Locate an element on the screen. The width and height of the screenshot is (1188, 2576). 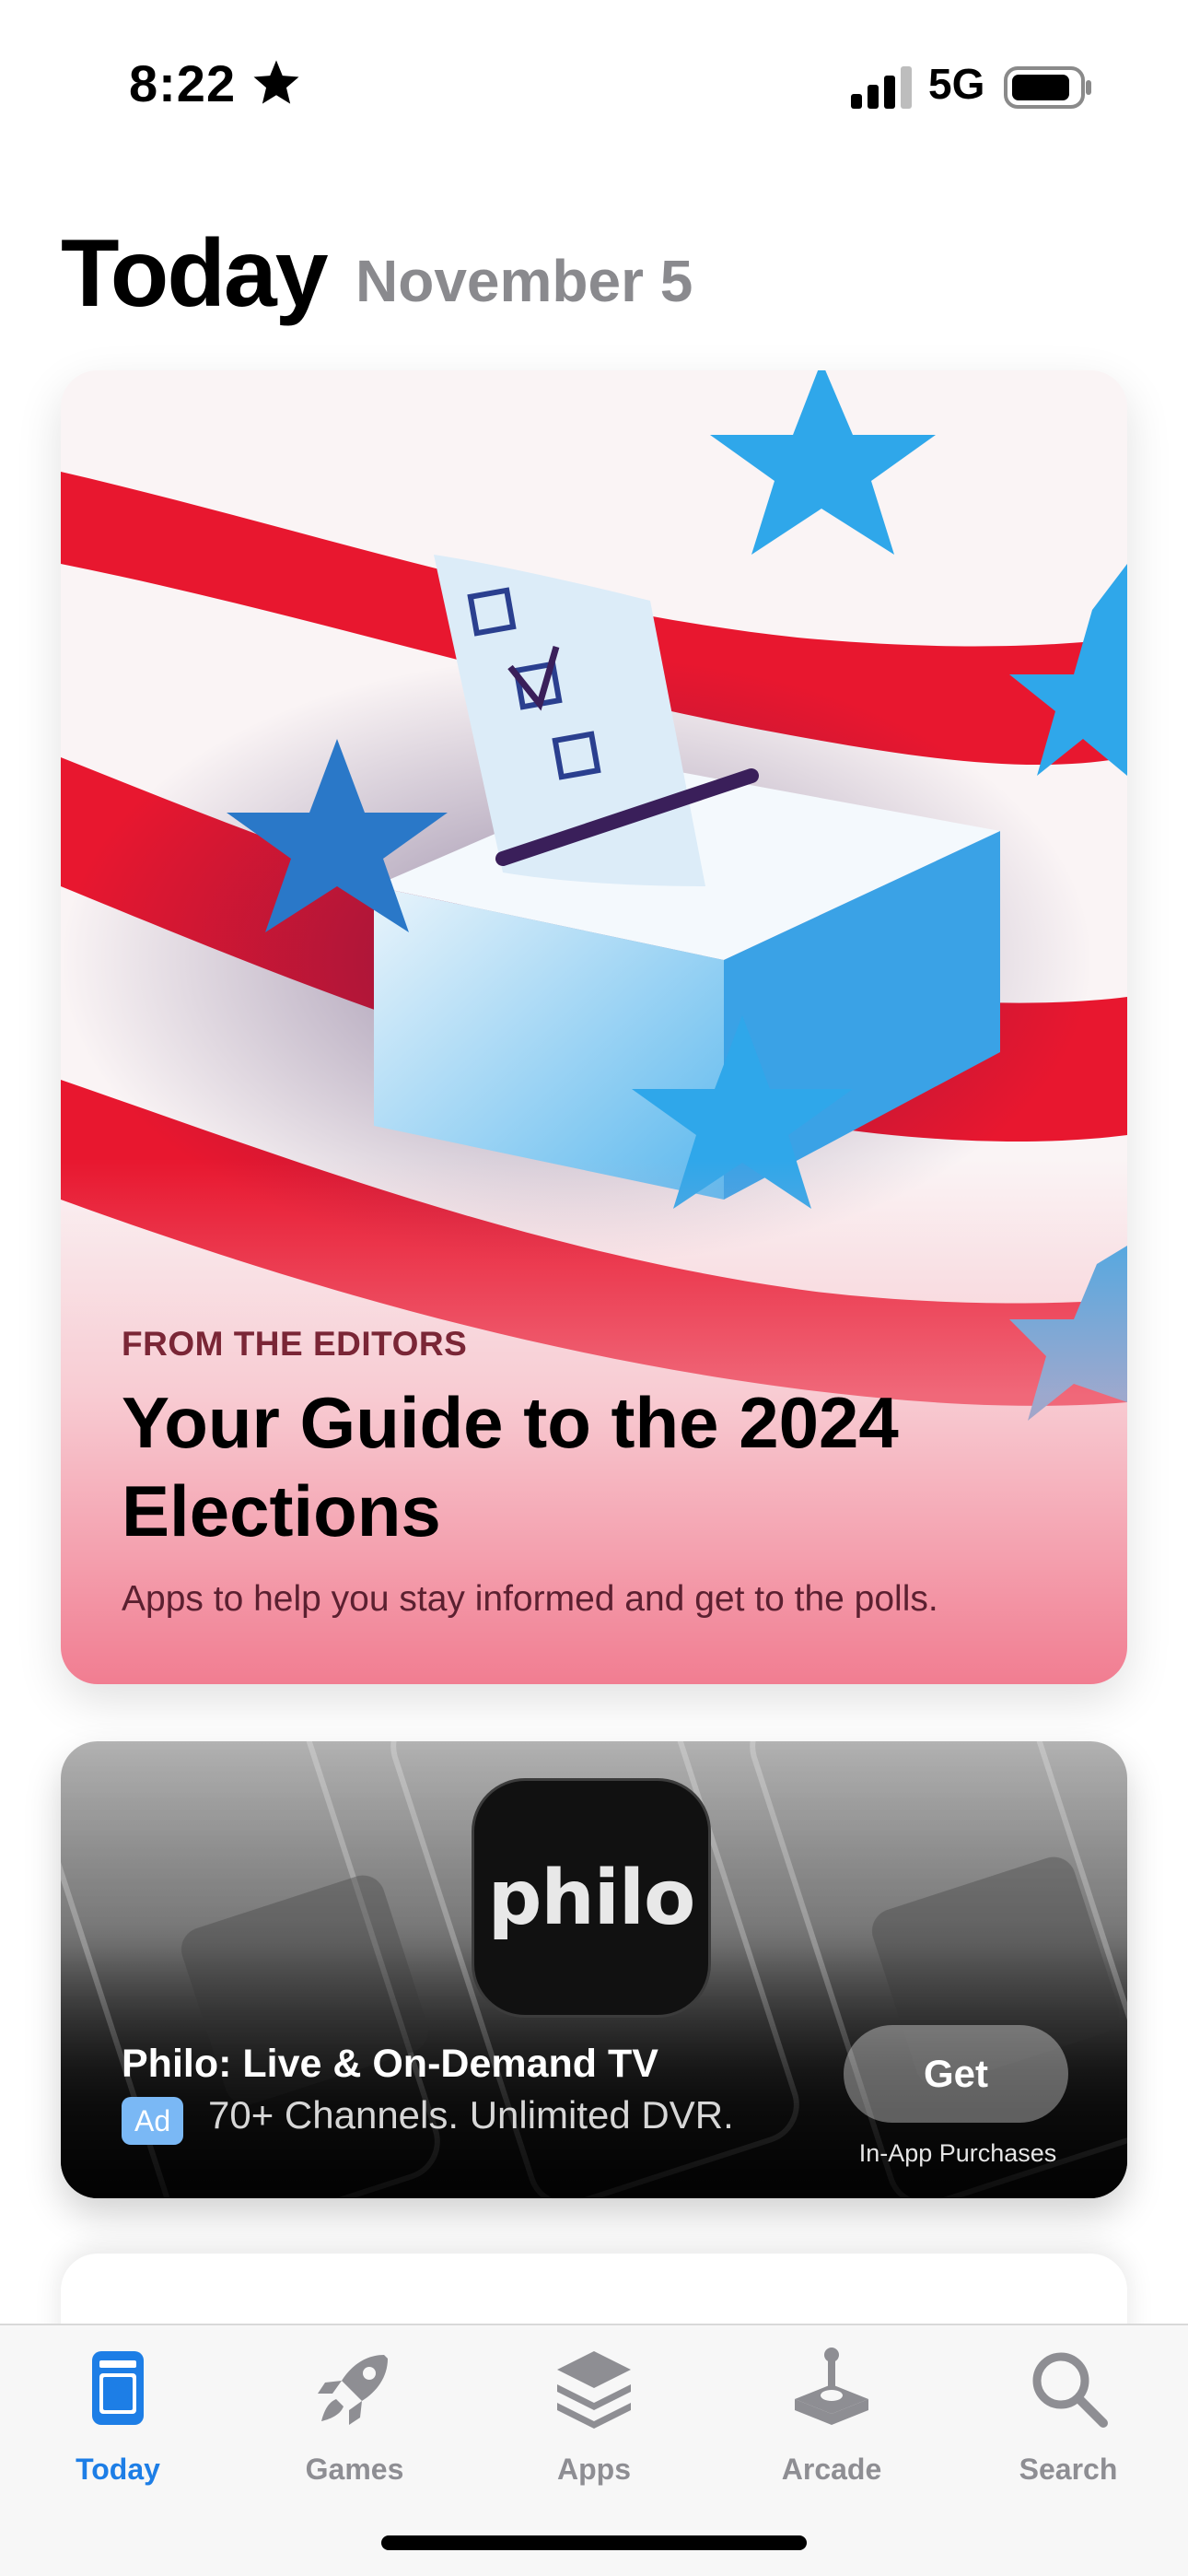
rocket-icon is located at coordinates (353, 2390).